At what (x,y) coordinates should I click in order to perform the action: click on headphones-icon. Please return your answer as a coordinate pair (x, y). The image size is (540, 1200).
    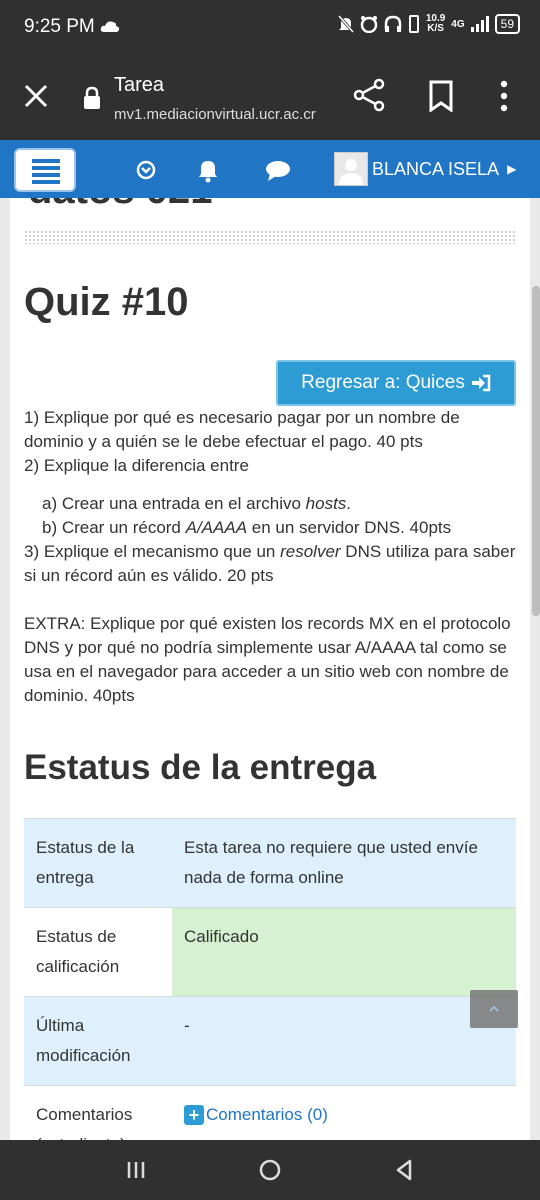
    Looking at the image, I should click on (393, 23).